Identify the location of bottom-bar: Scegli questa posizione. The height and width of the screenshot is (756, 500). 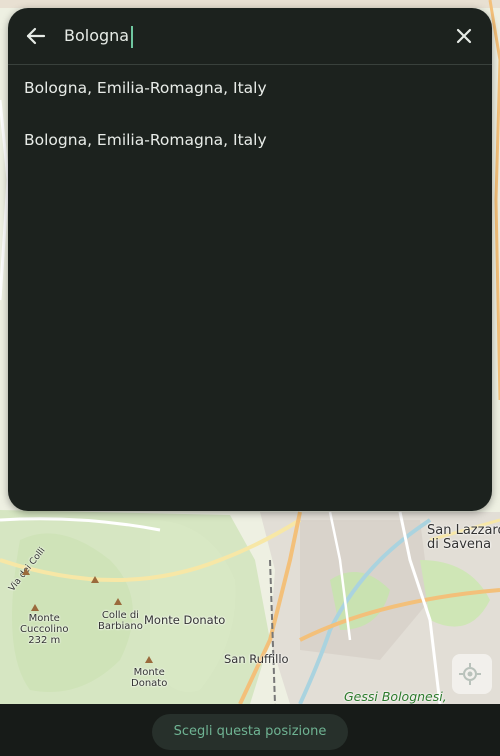
(250, 730).